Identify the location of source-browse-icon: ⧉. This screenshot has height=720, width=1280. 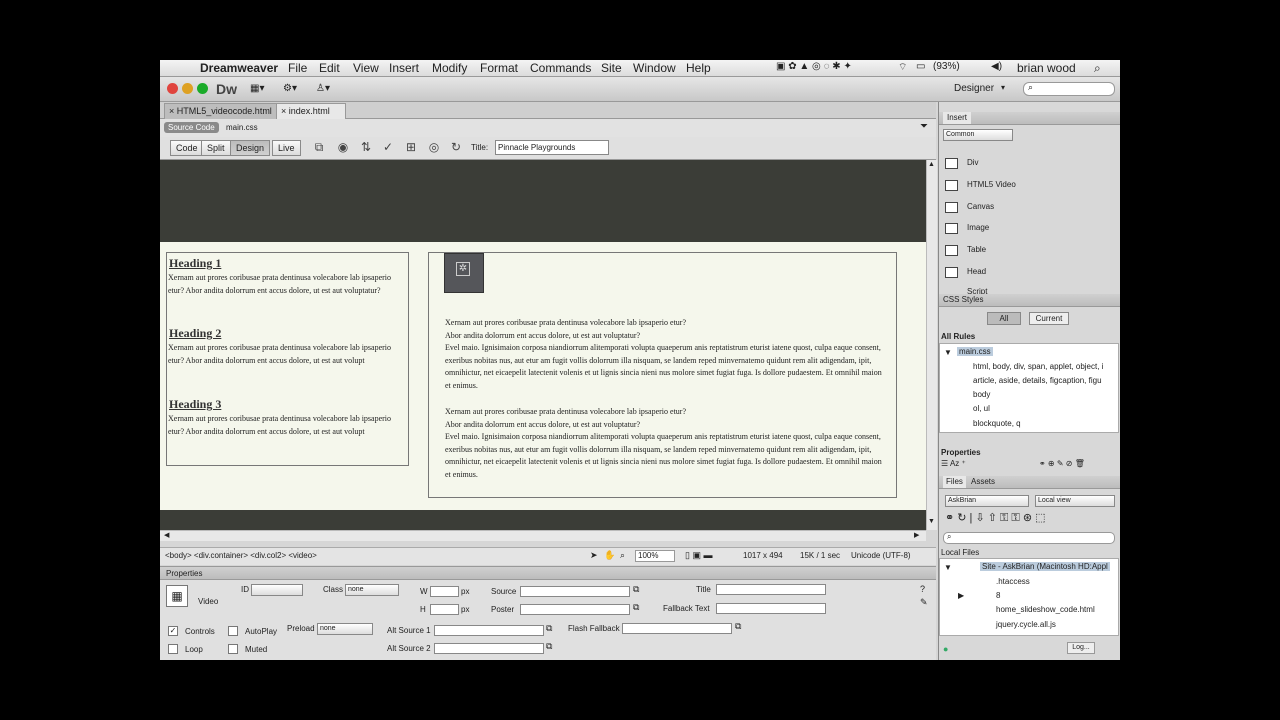
(636, 589).